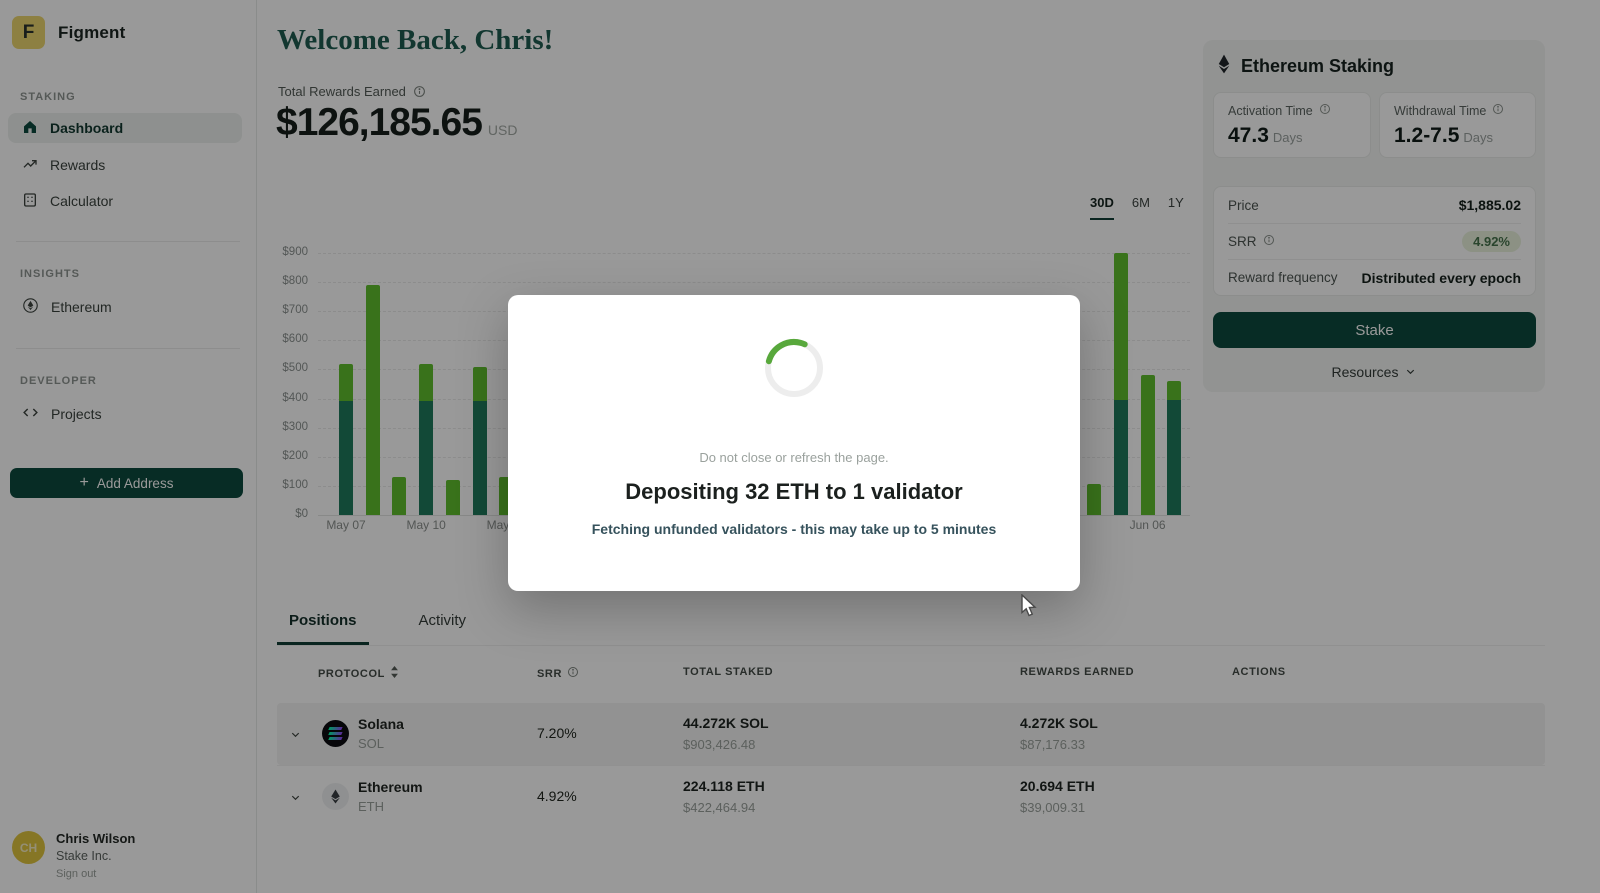  What do you see at coordinates (1029, 608) in the screenshot?
I see `mouse-cursor` at bounding box center [1029, 608].